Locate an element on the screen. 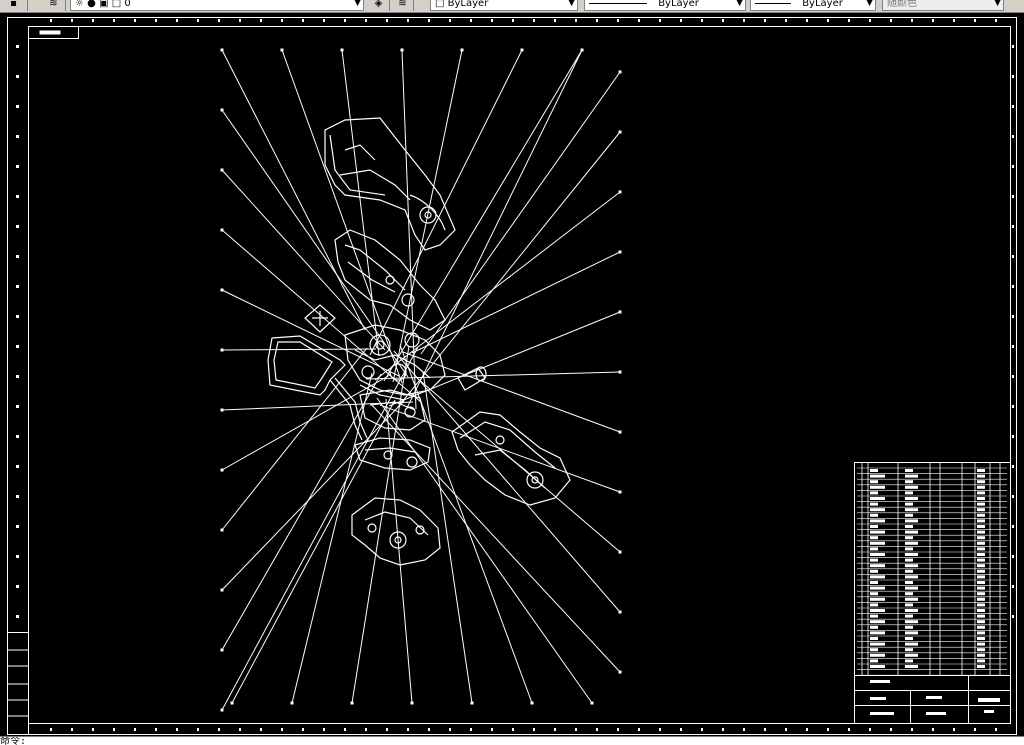  lock-icon: ▣ is located at coordinates (104, 4).